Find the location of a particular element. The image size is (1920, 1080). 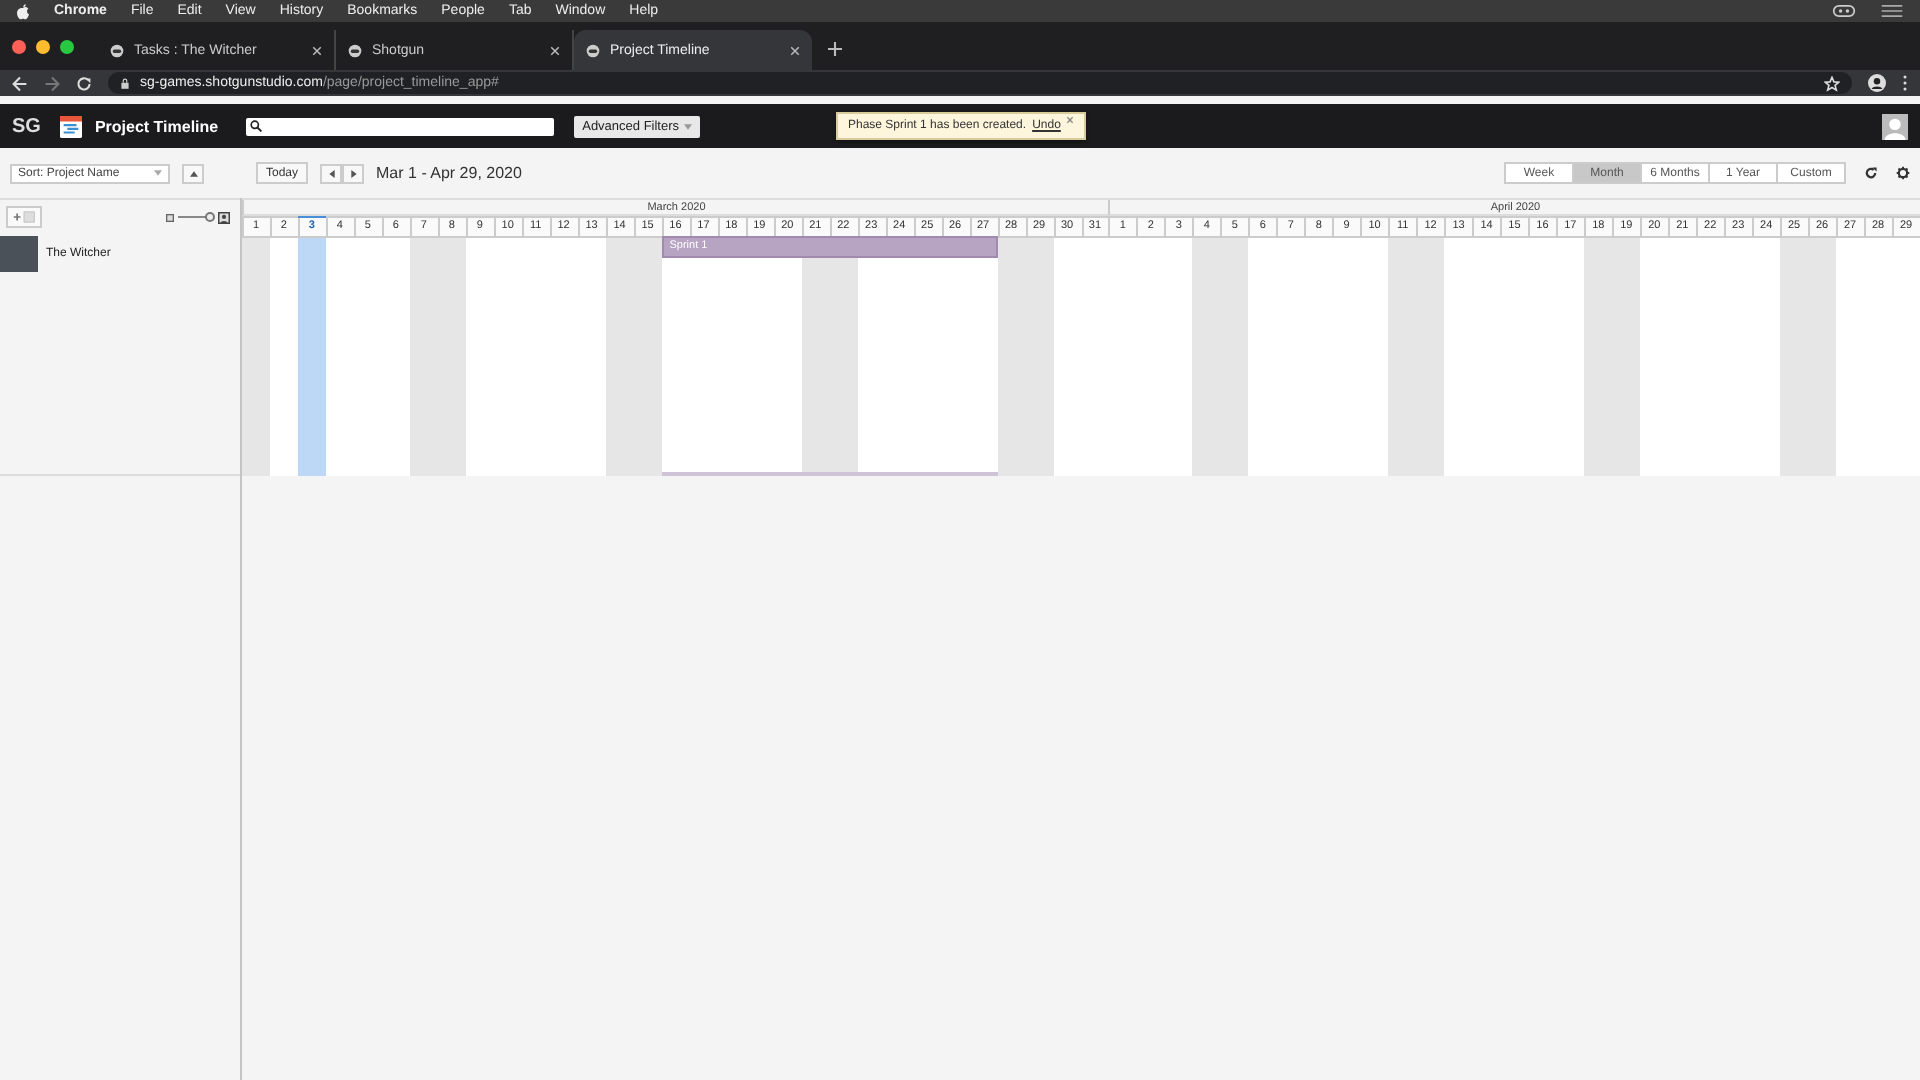

add-project-button is located at coordinates (24, 217).